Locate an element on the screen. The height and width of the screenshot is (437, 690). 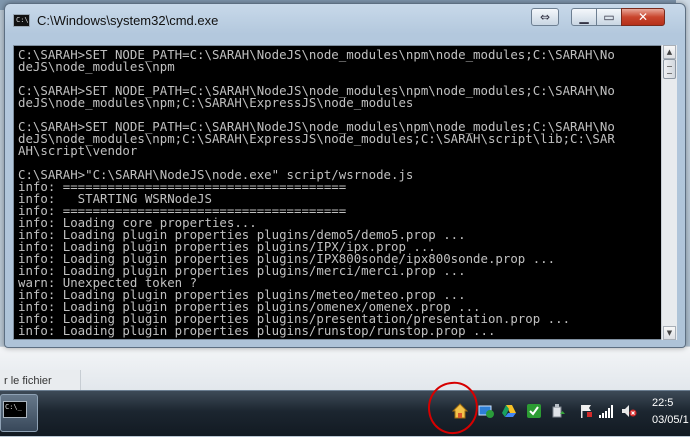
minimize-button: ▁ is located at coordinates (584, 17).